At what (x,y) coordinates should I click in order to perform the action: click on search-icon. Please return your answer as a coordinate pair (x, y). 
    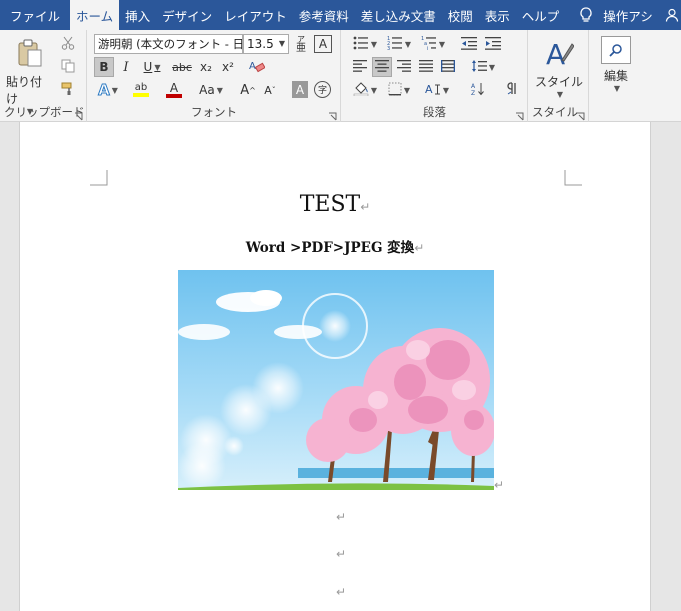
    Looking at the image, I should click on (616, 50).